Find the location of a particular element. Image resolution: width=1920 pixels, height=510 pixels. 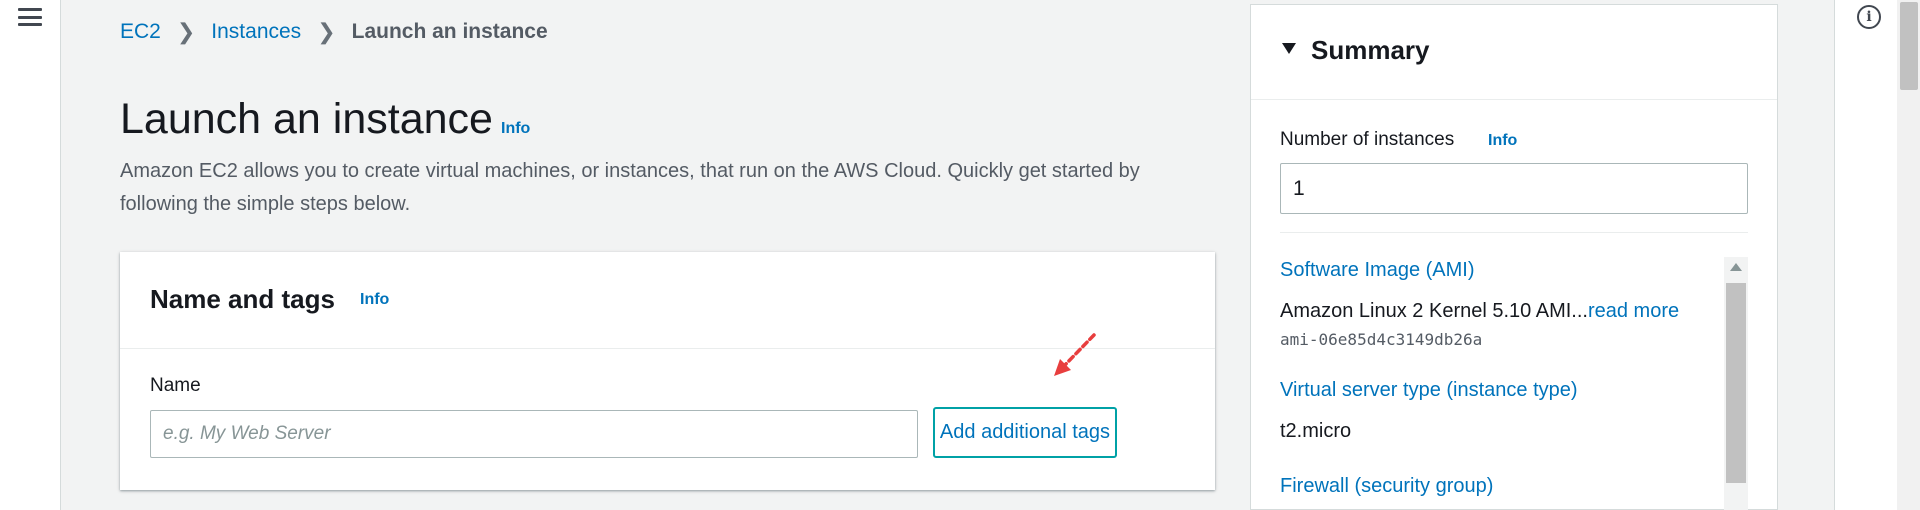

breadcrumb-current: Launch an instance is located at coordinates (449, 31).